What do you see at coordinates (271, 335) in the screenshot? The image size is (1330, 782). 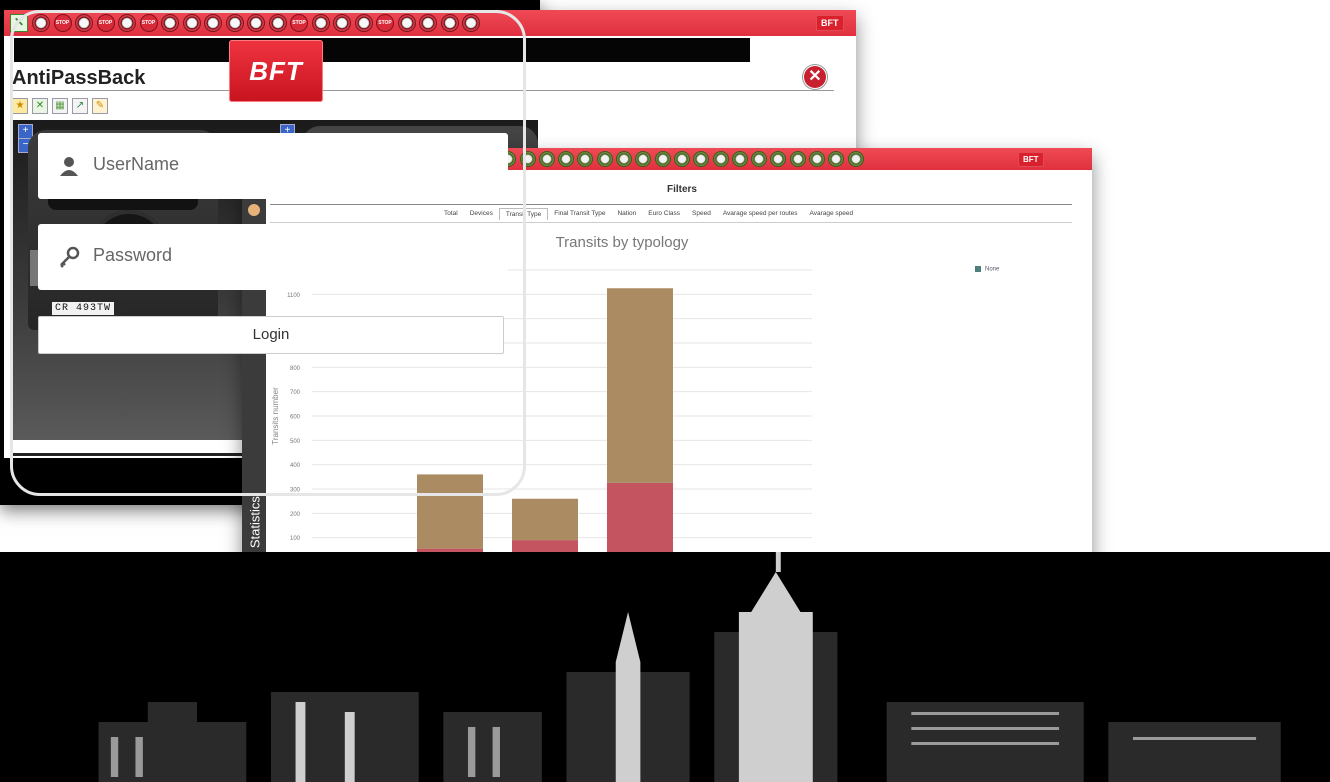 I see `login-button: Login` at bounding box center [271, 335].